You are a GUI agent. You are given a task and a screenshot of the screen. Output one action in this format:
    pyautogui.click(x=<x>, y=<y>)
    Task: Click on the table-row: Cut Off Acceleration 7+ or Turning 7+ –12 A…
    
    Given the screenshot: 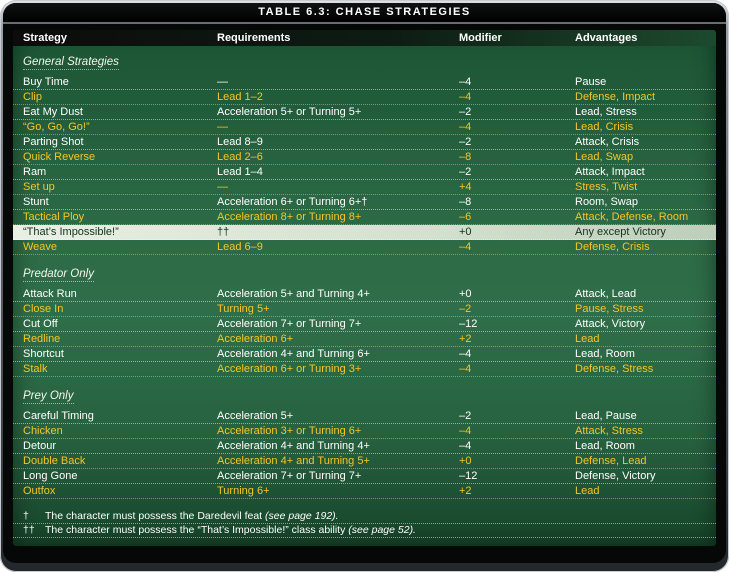 What is the action you would take?
    pyautogui.click(x=364, y=324)
    